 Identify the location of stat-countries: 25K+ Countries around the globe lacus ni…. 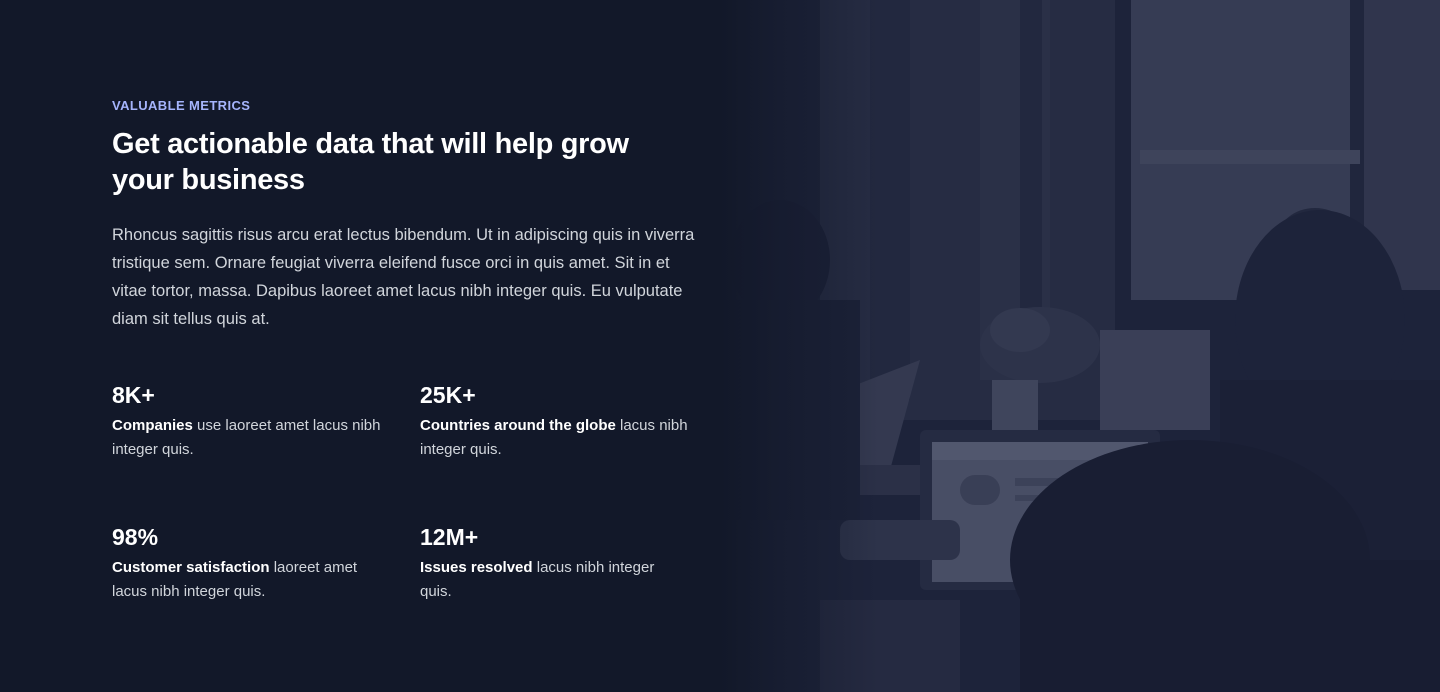
(565, 421).